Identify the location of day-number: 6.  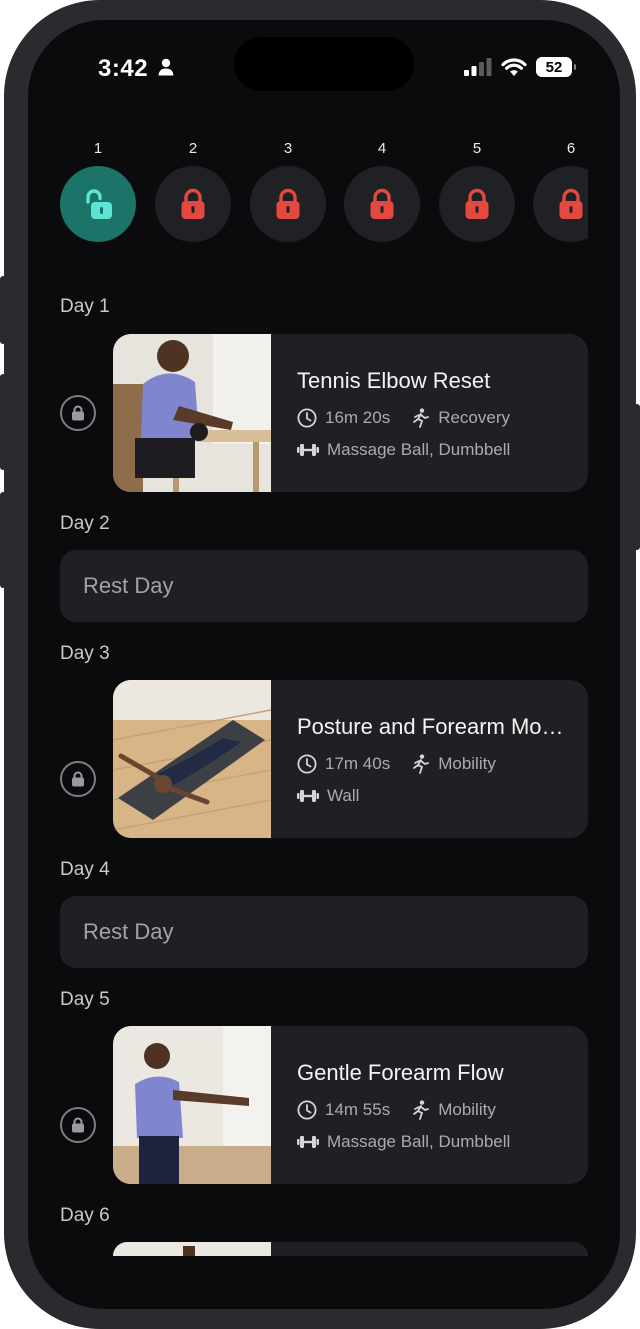
(571, 148).